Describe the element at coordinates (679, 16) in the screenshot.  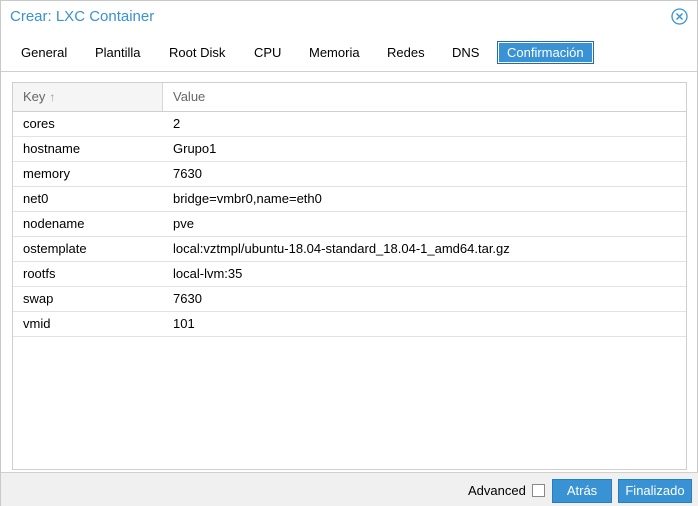
I see `close-icon` at that location.